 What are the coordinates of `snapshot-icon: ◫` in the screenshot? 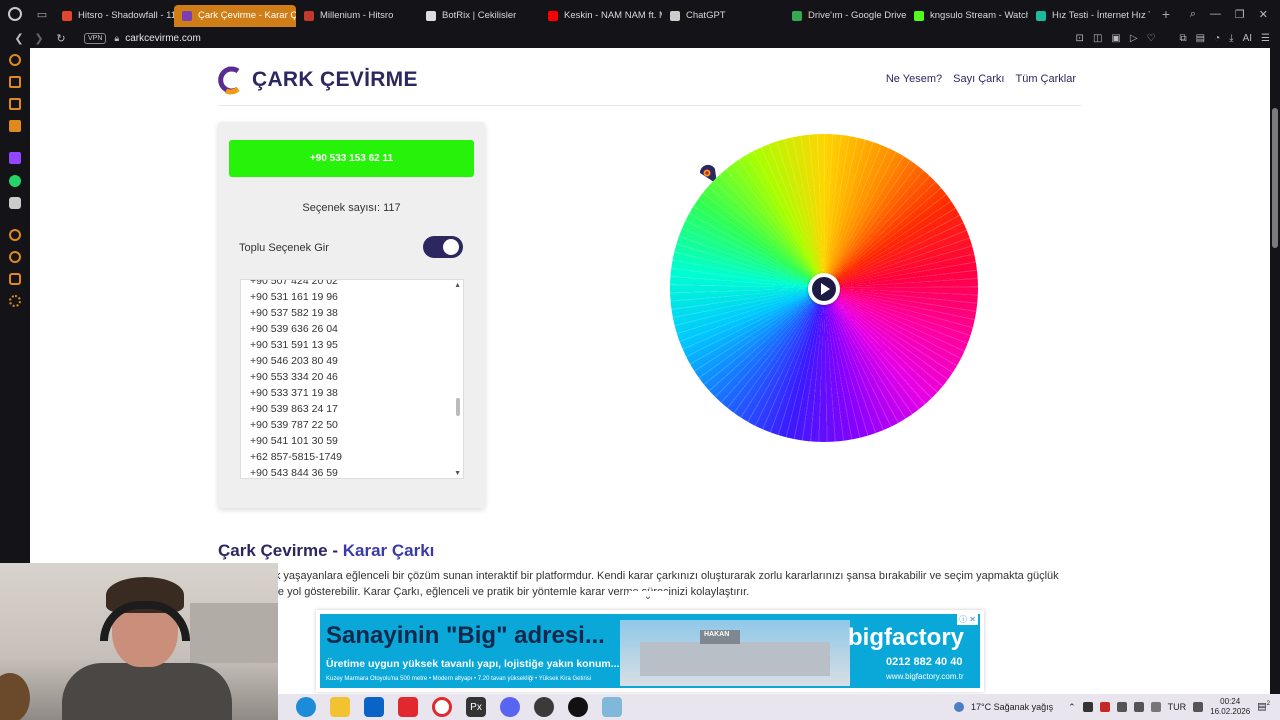 It's located at (1097, 38).